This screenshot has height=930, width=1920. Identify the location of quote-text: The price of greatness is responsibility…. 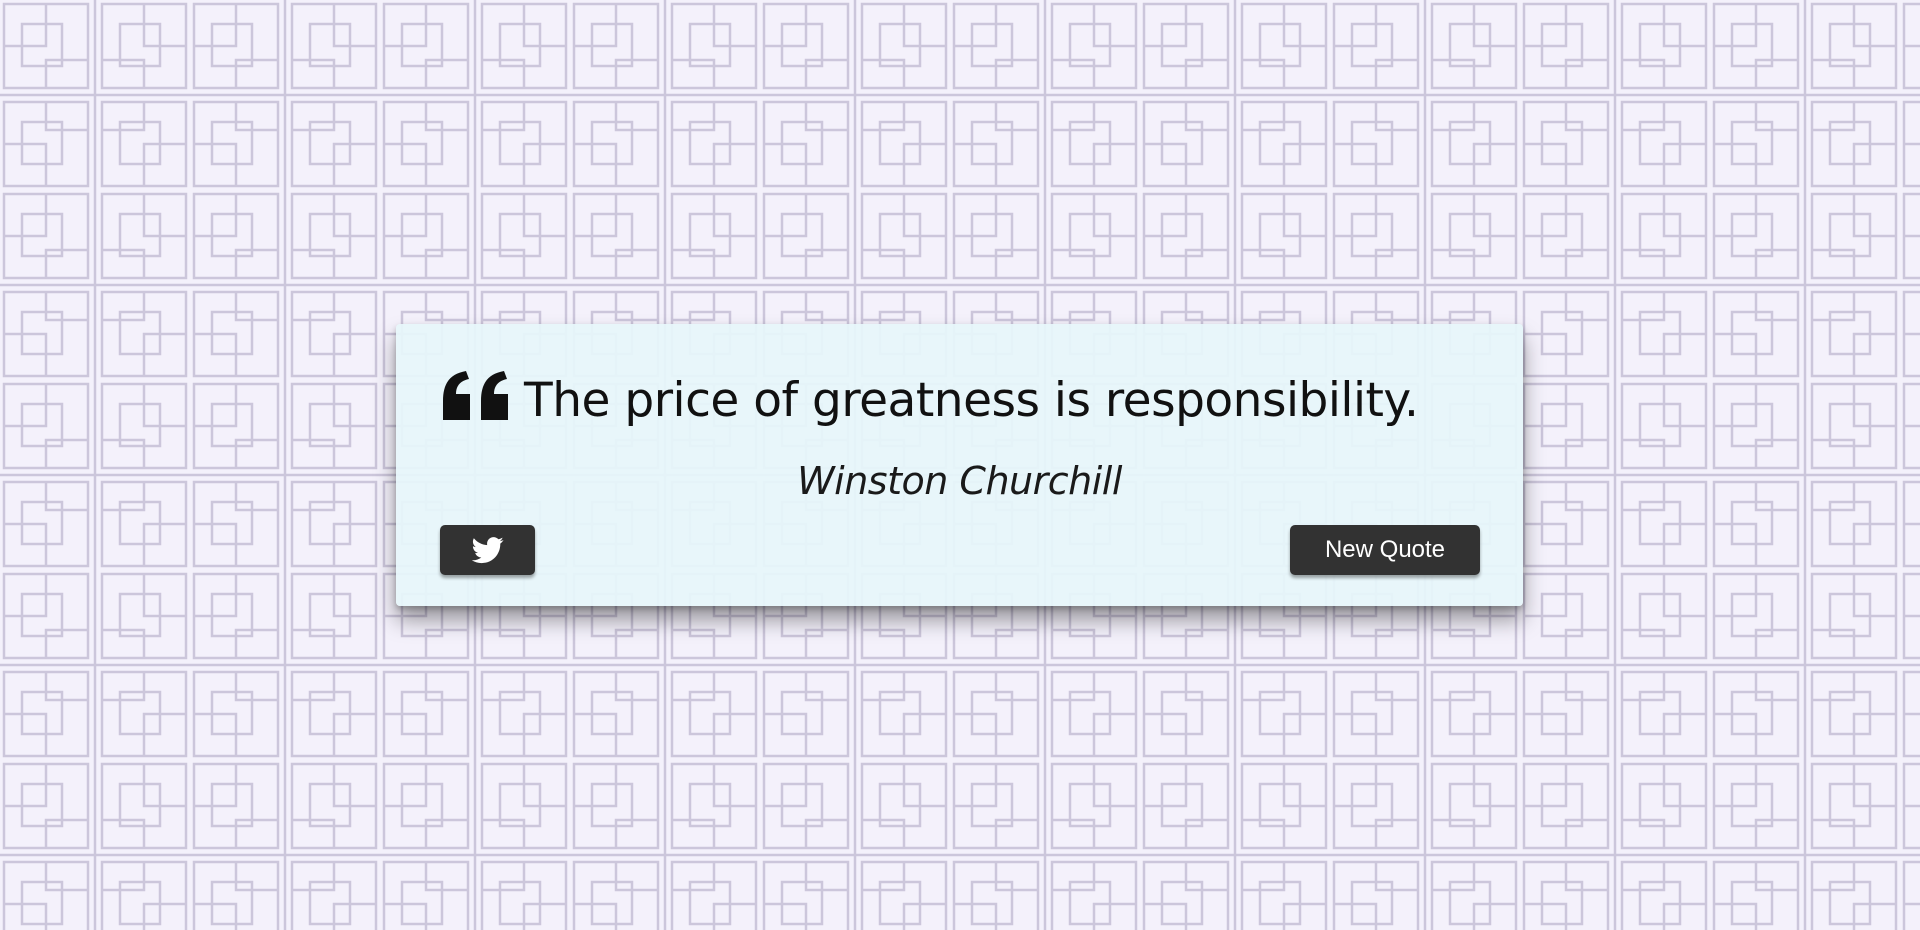
(971, 400).